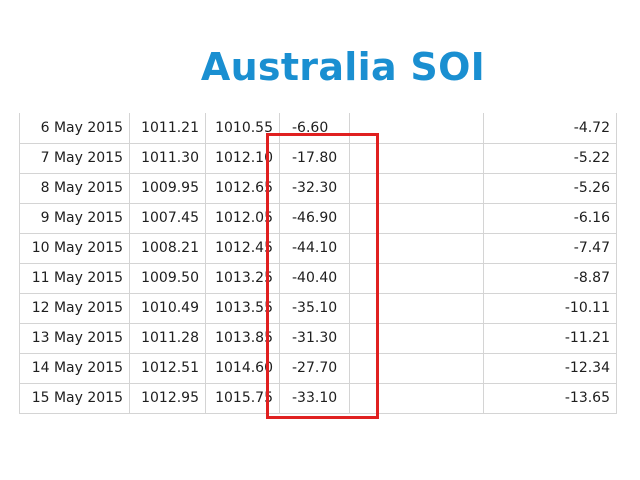 This screenshot has width=640, height=480. Describe the element at coordinates (242, 188) in the screenshot. I see `darwin-pressure-cell: 1012.65` at that location.